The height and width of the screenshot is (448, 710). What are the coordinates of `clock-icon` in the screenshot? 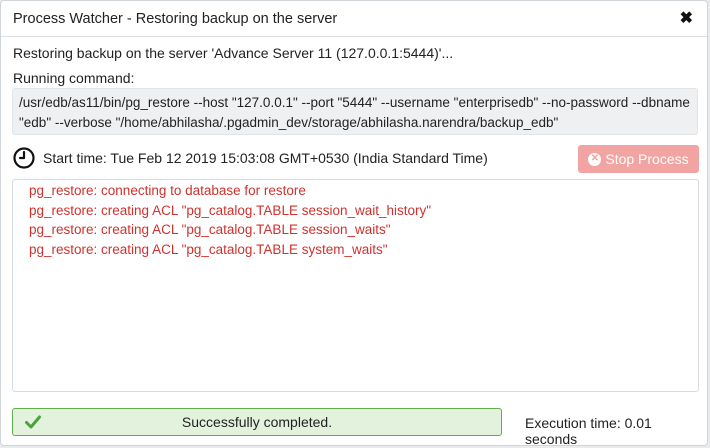 It's located at (24, 158).